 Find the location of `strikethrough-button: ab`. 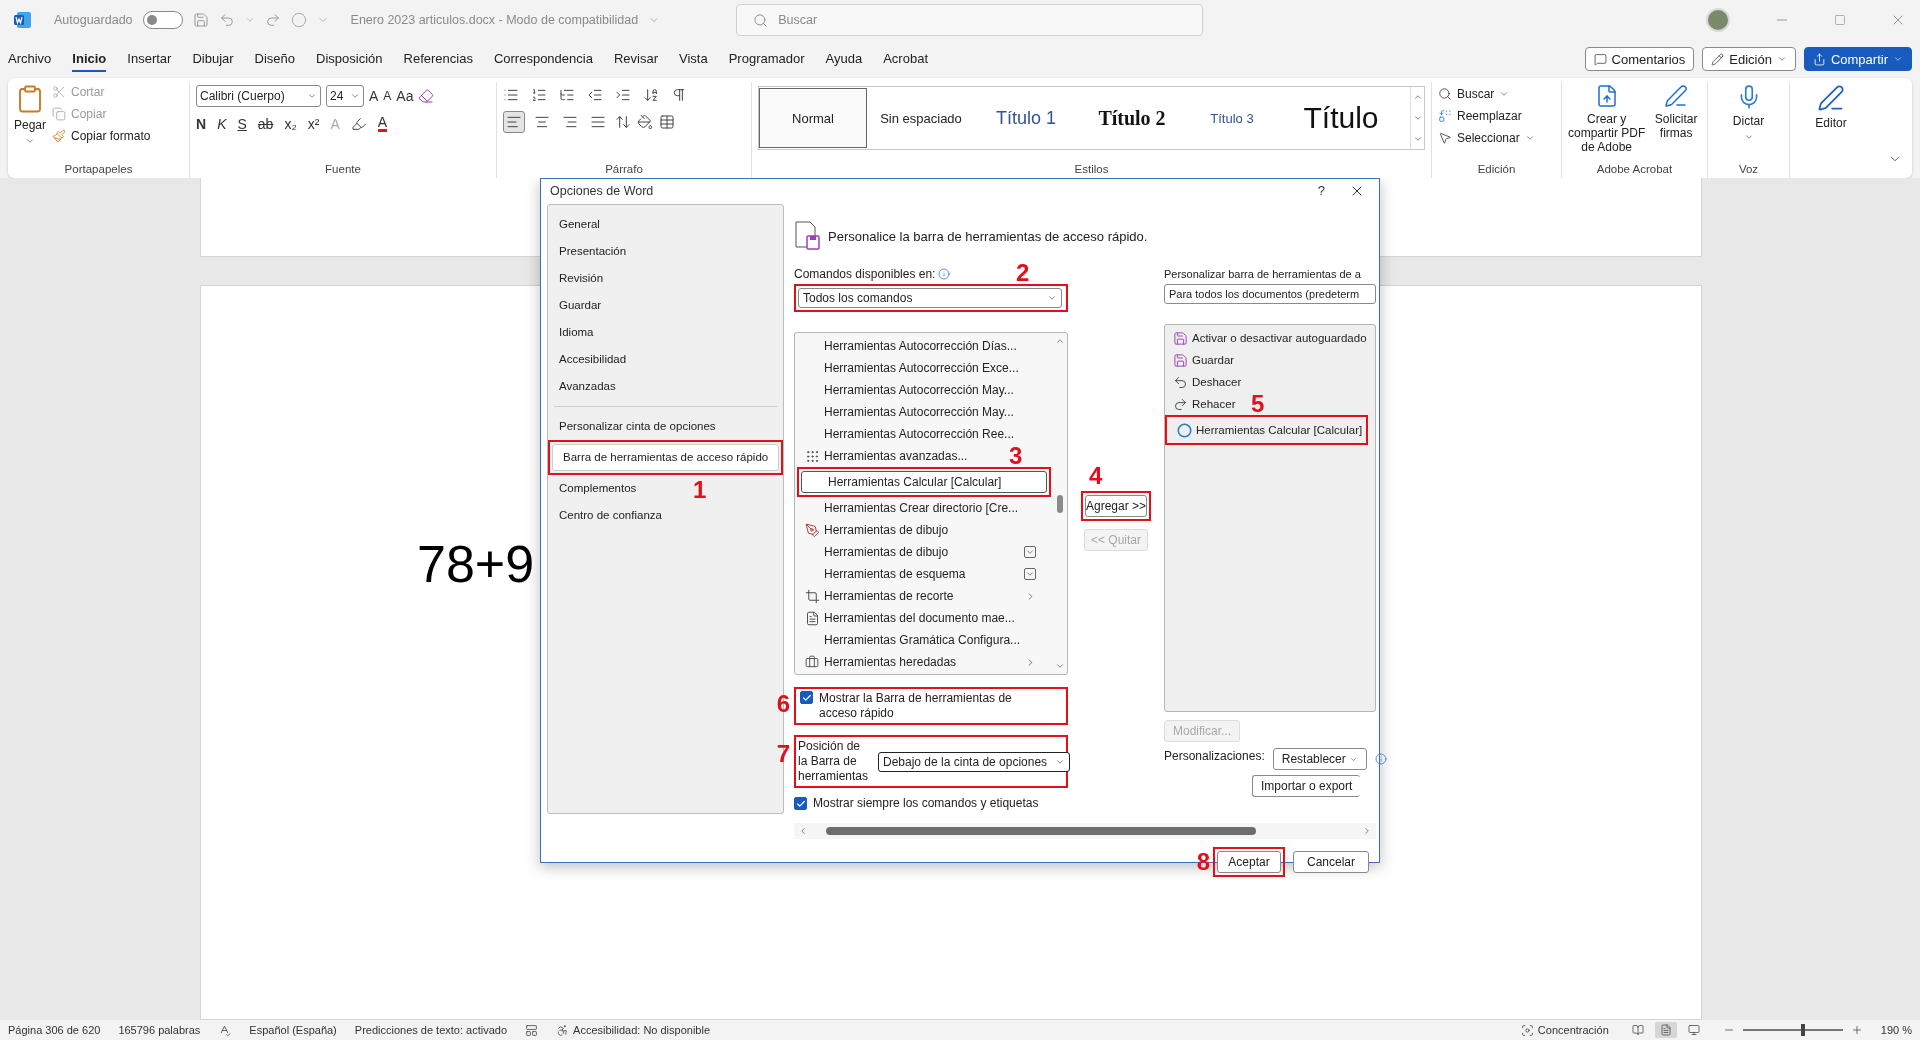

strikethrough-button: ab is located at coordinates (265, 123).